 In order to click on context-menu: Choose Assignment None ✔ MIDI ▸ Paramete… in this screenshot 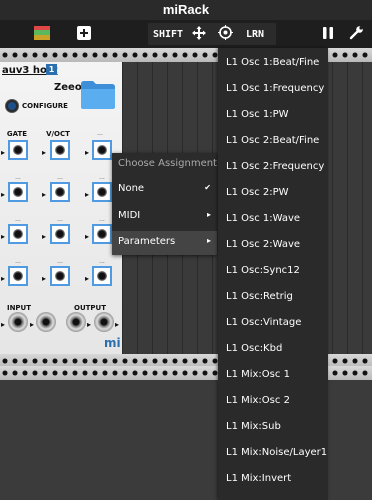, I will do `click(164, 204)`.